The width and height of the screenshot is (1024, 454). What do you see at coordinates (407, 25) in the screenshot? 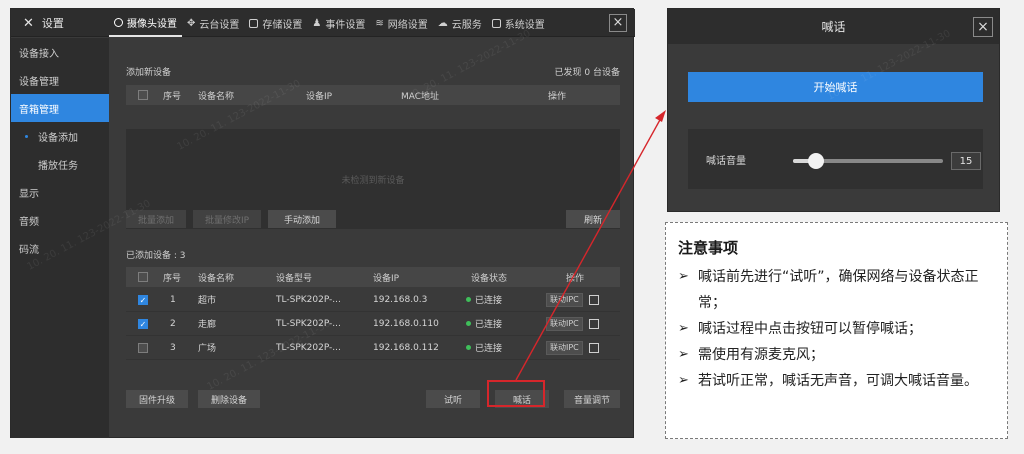
I see `tab-network-label: 网络设置` at bounding box center [407, 25].